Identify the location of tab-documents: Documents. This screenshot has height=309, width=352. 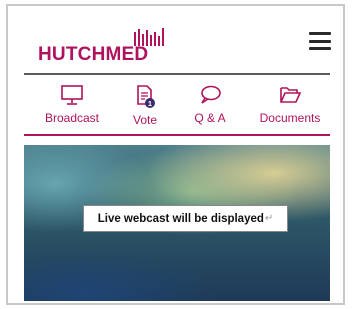
(290, 102).